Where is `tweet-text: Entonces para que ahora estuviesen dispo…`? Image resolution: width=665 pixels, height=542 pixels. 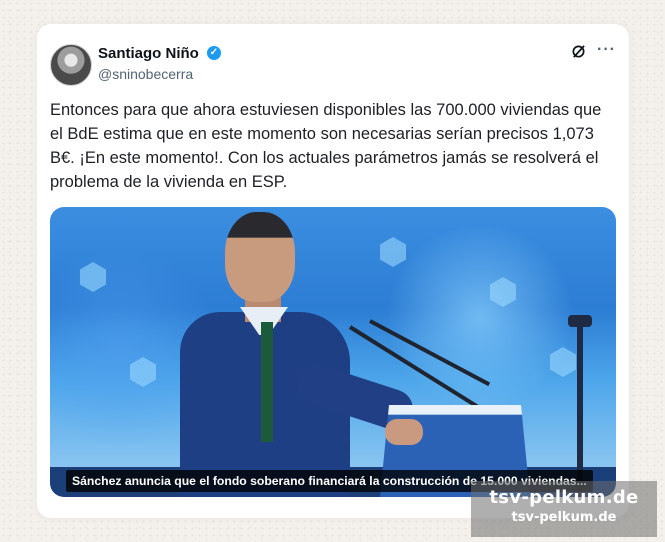 tweet-text: Entonces para que ahora estuviesen dispo… is located at coordinates (326, 146).